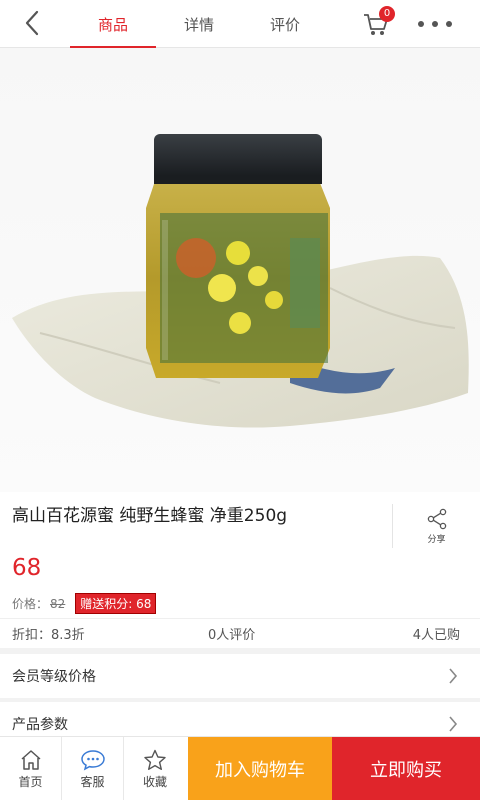 The image size is (480, 800). I want to click on tab-details: 详情, so click(199, 24).